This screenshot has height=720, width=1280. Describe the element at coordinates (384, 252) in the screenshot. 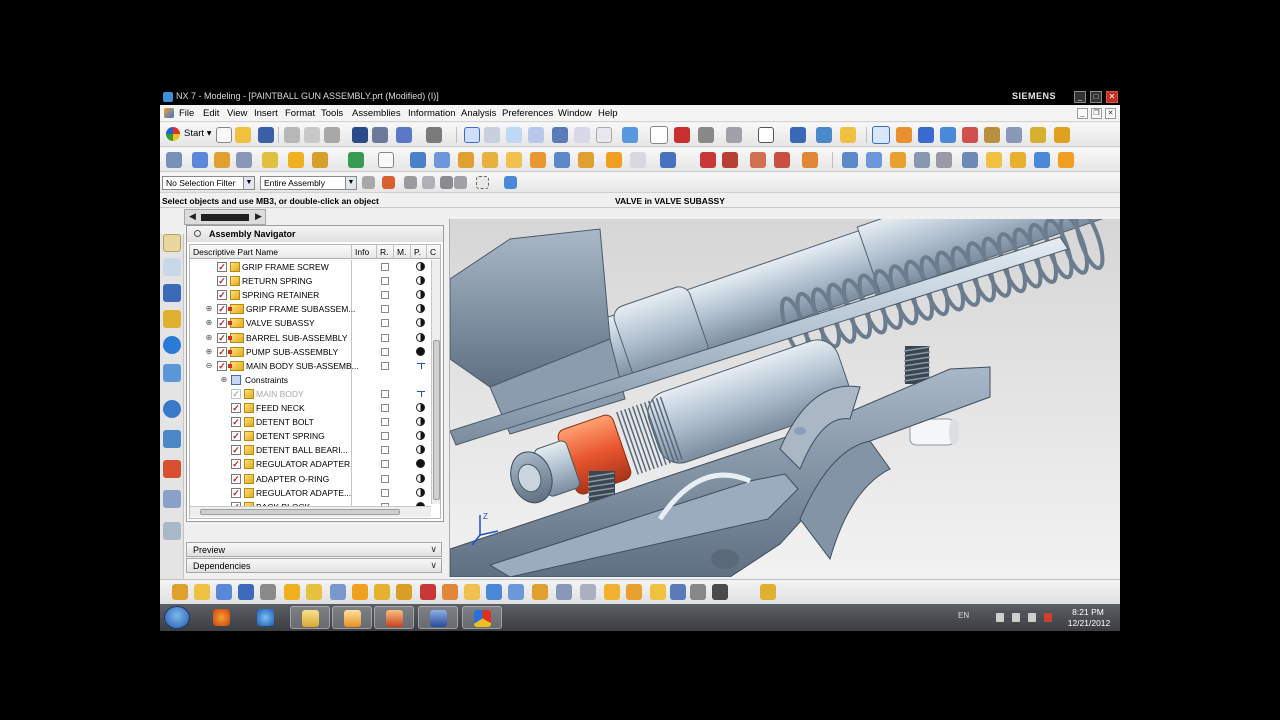

I see `column-header-reference: R.` at that location.